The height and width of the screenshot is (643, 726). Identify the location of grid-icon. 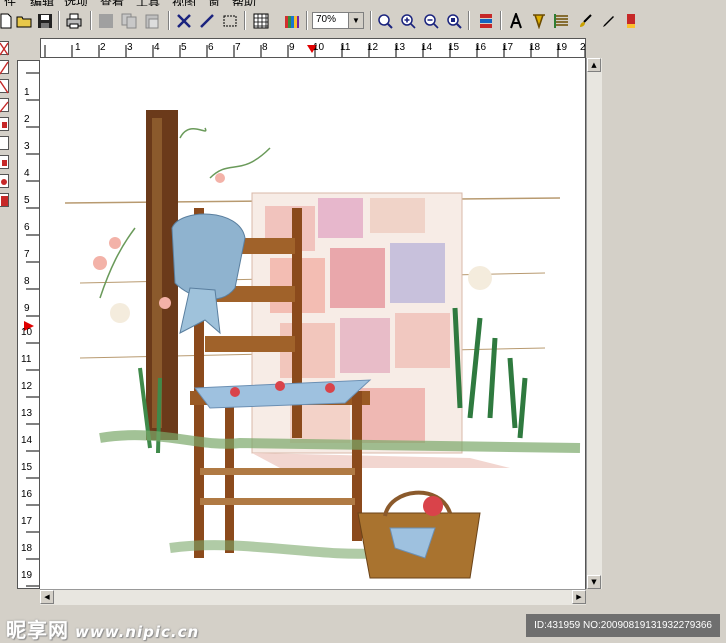
(261, 20).